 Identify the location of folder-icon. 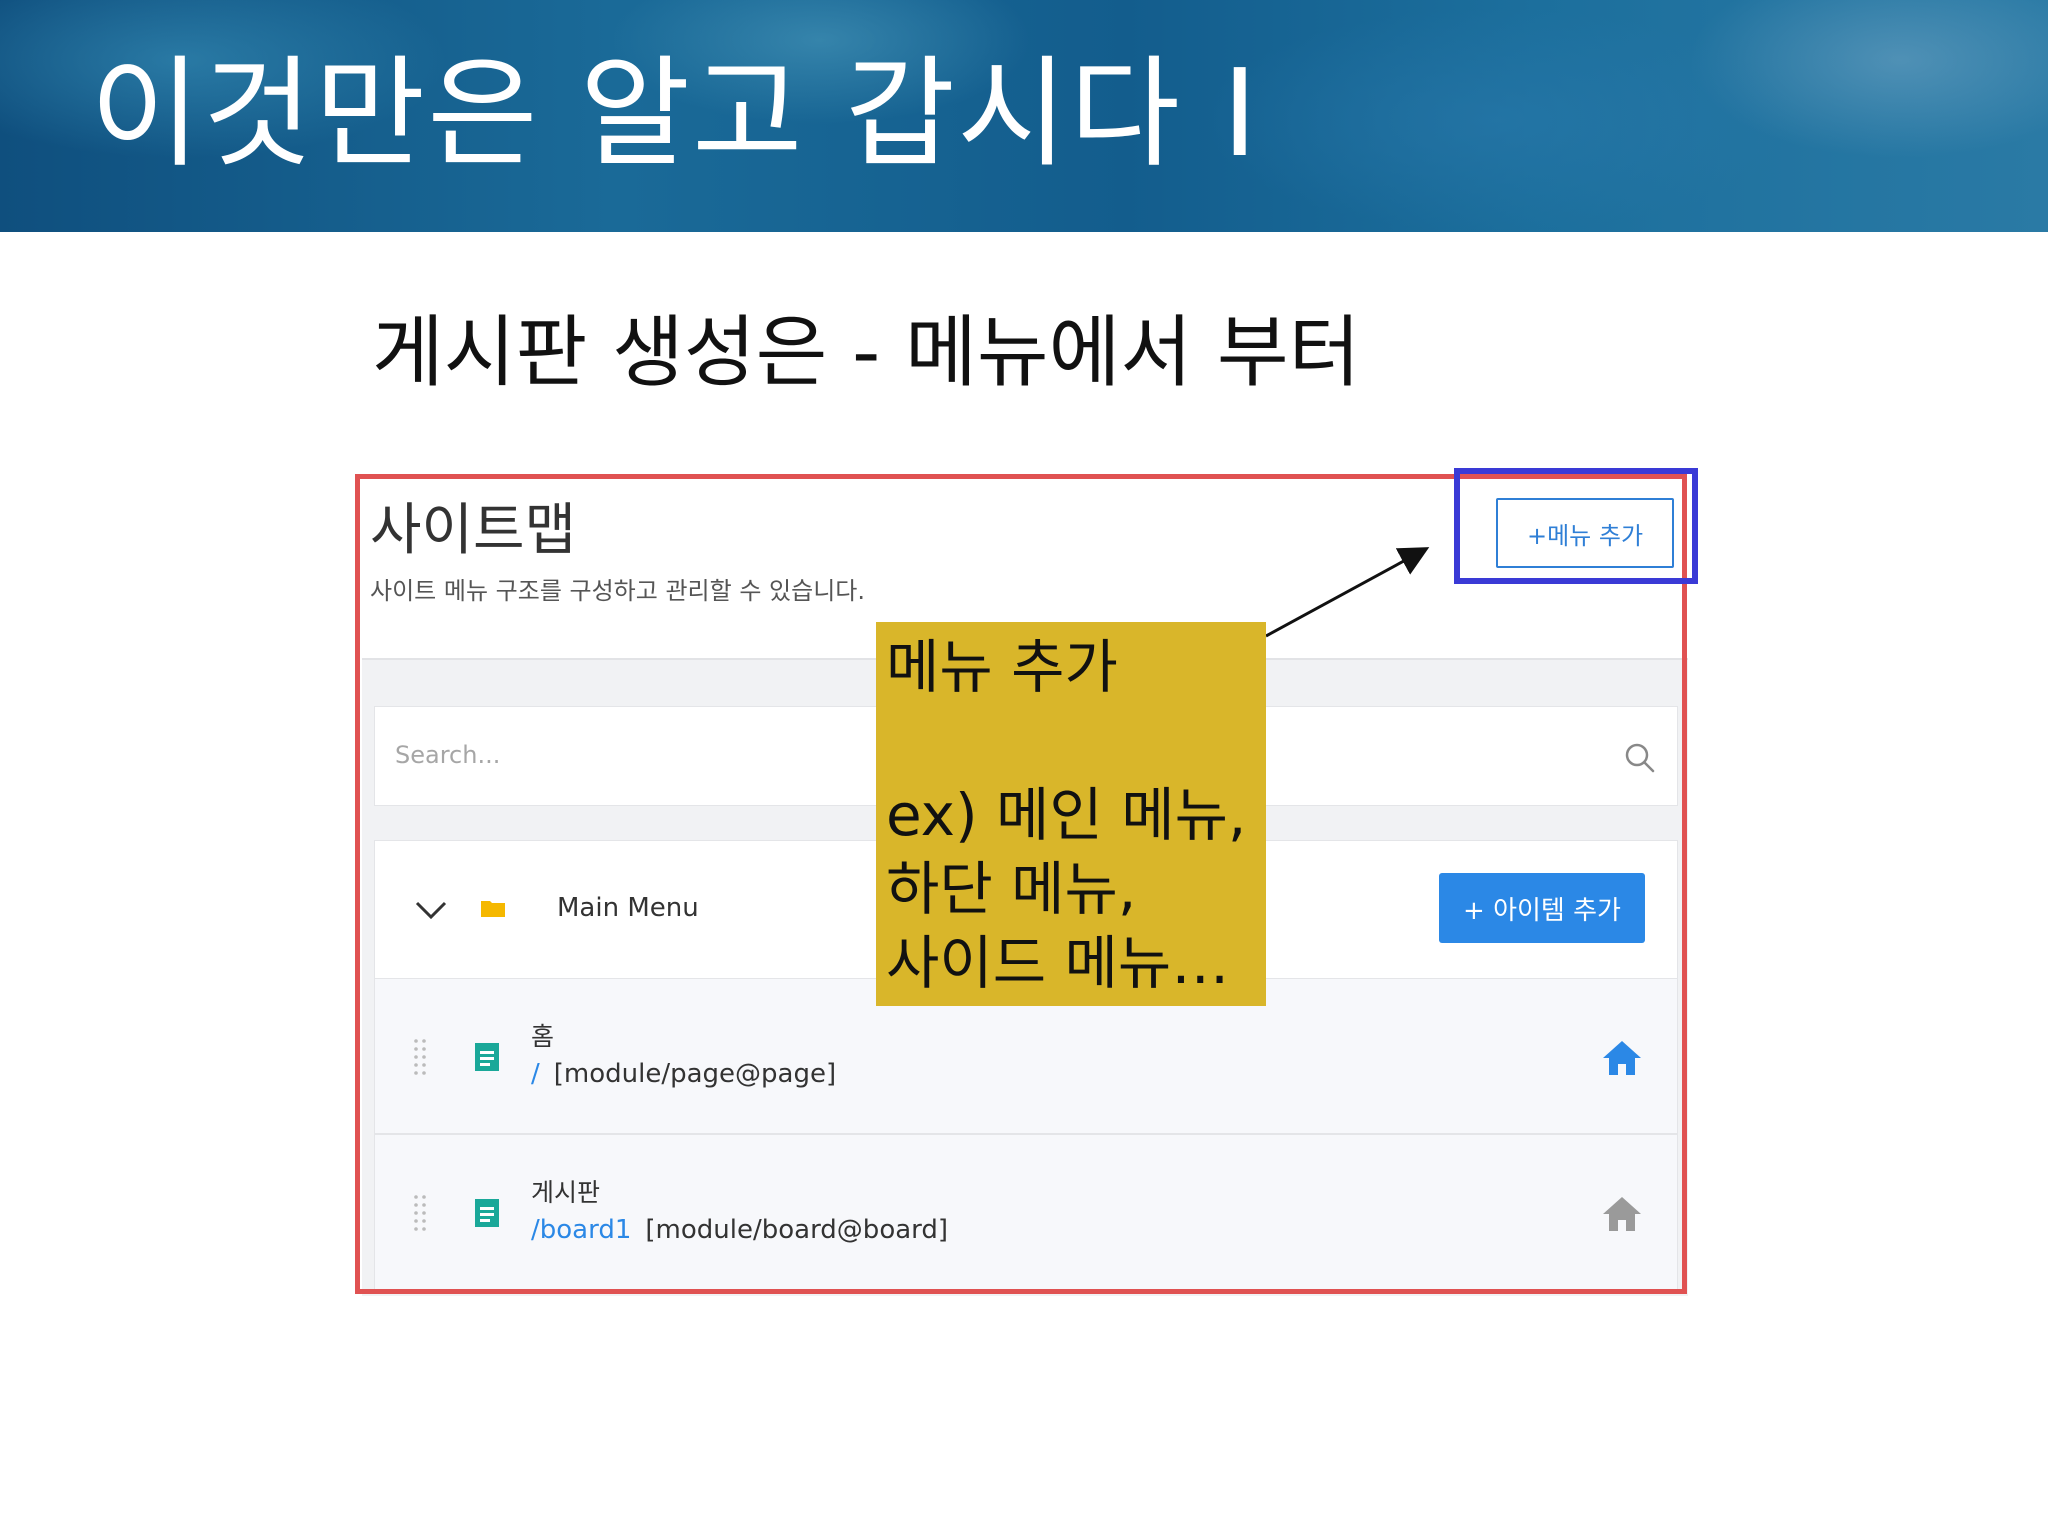
(493, 909).